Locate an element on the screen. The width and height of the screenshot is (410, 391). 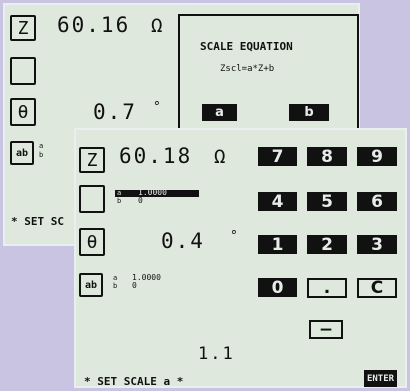
key-0: 0 is located at coordinates (277, 288).